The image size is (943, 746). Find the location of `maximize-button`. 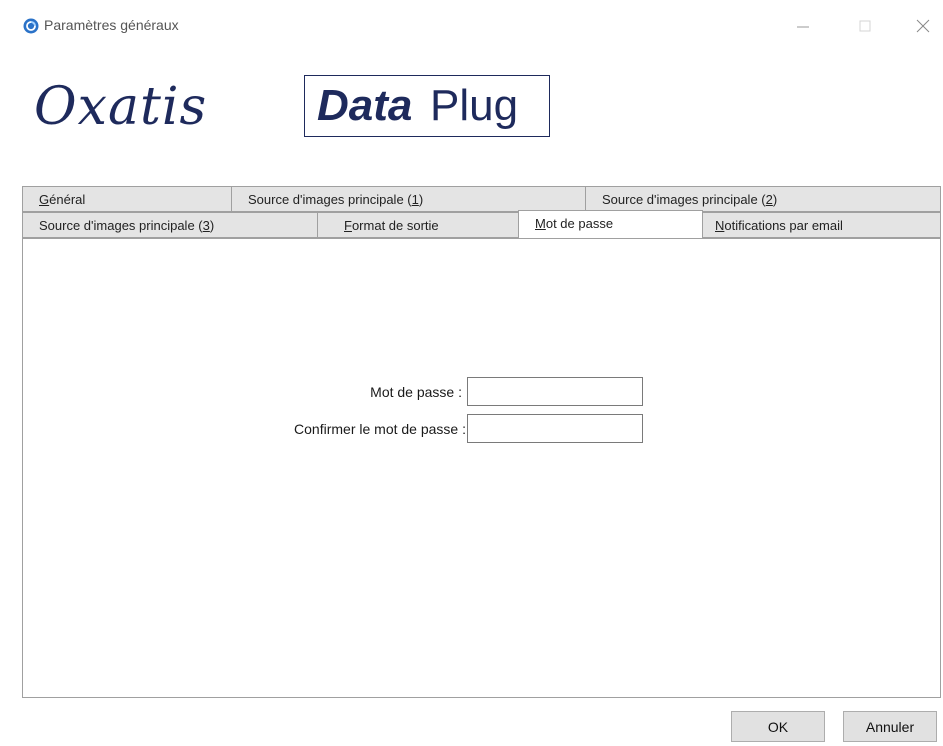

maximize-button is located at coordinates (866, 25).